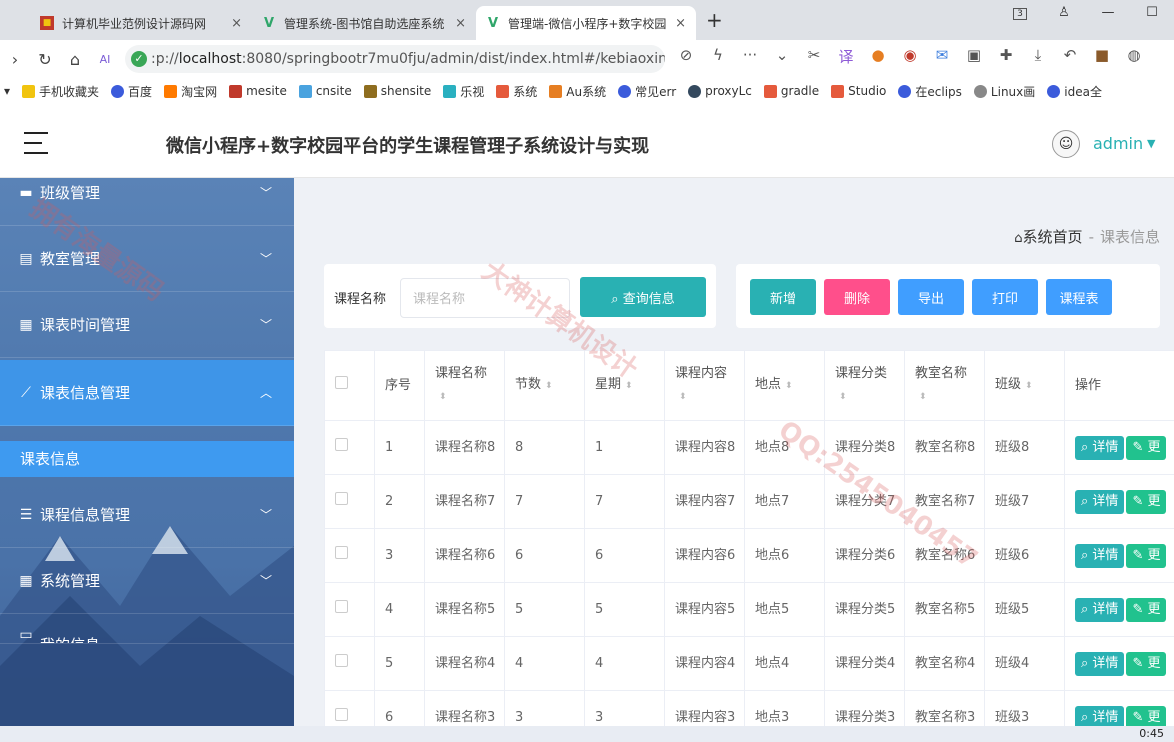 This screenshot has height=742, width=1174. Describe the element at coordinates (1020, 14) in the screenshot. I see `tab-count-button: 3` at that location.